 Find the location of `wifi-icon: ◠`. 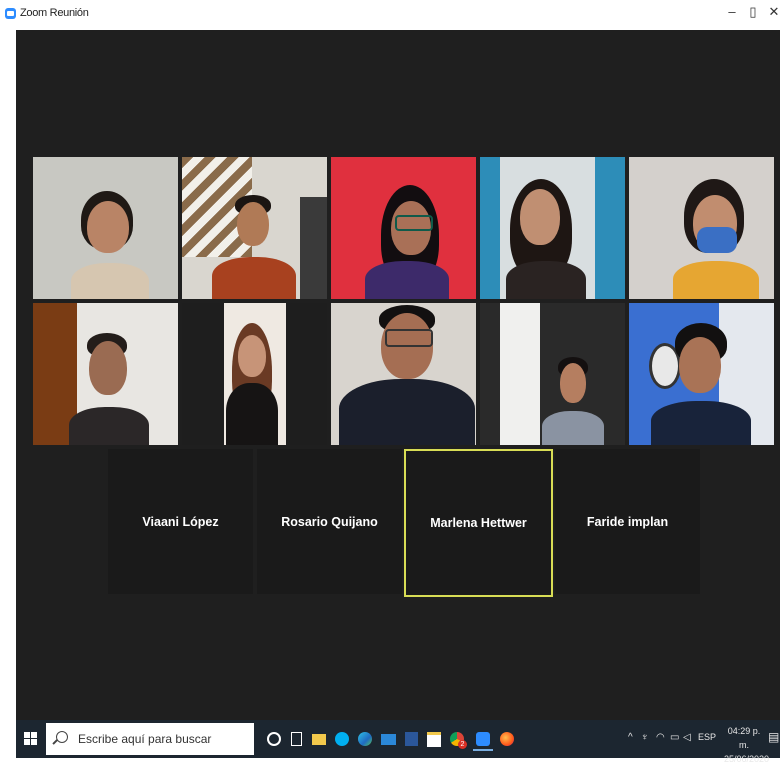

wifi-icon: ◠ is located at coordinates (660, 737).